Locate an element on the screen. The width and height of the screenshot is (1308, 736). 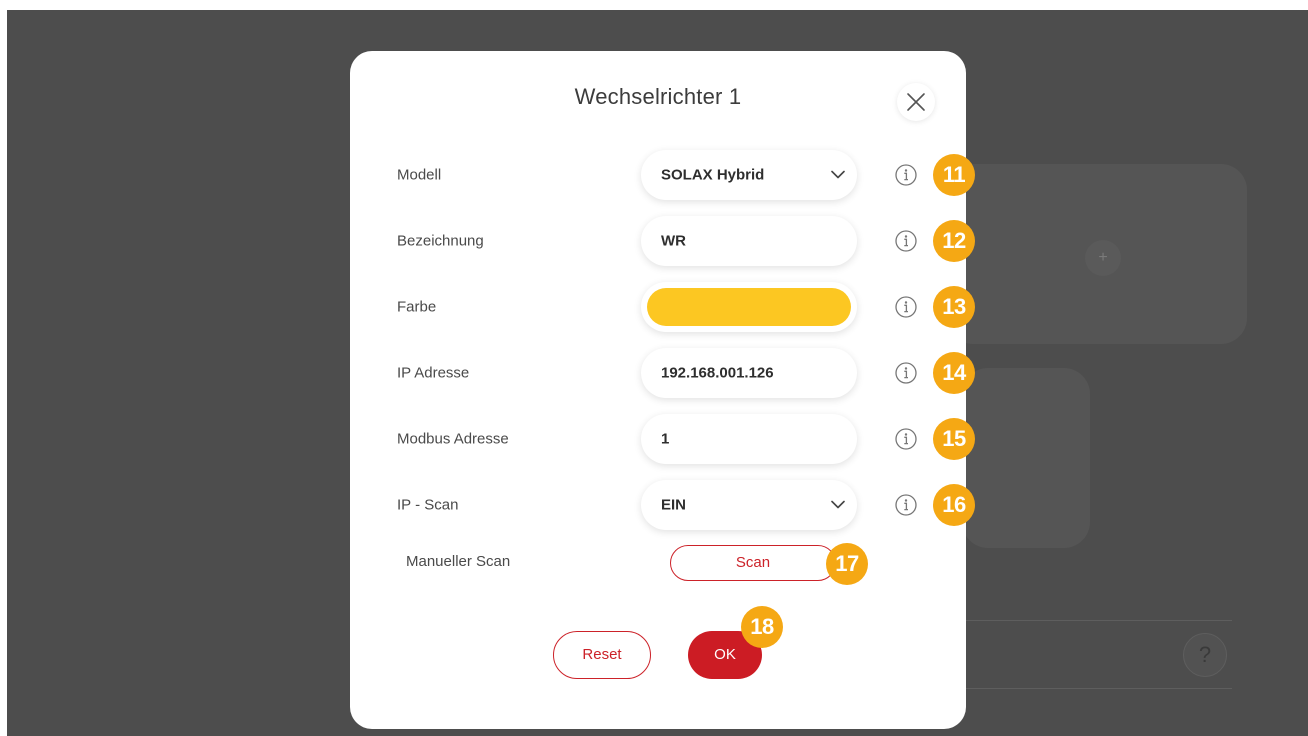
background-card is located at coordinates (1026, 458).